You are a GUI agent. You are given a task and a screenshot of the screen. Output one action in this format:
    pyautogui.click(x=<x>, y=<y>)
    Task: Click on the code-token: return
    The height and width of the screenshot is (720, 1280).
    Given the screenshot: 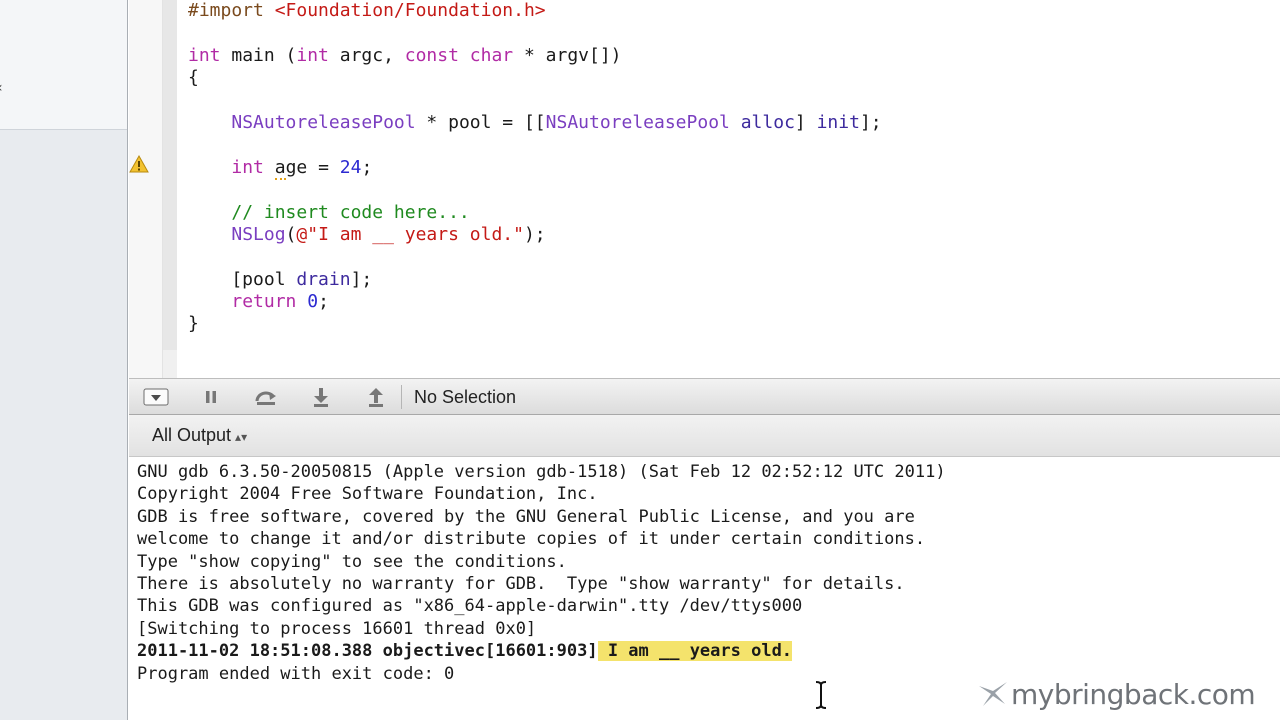 What is the action you would take?
    pyautogui.click(x=264, y=302)
    